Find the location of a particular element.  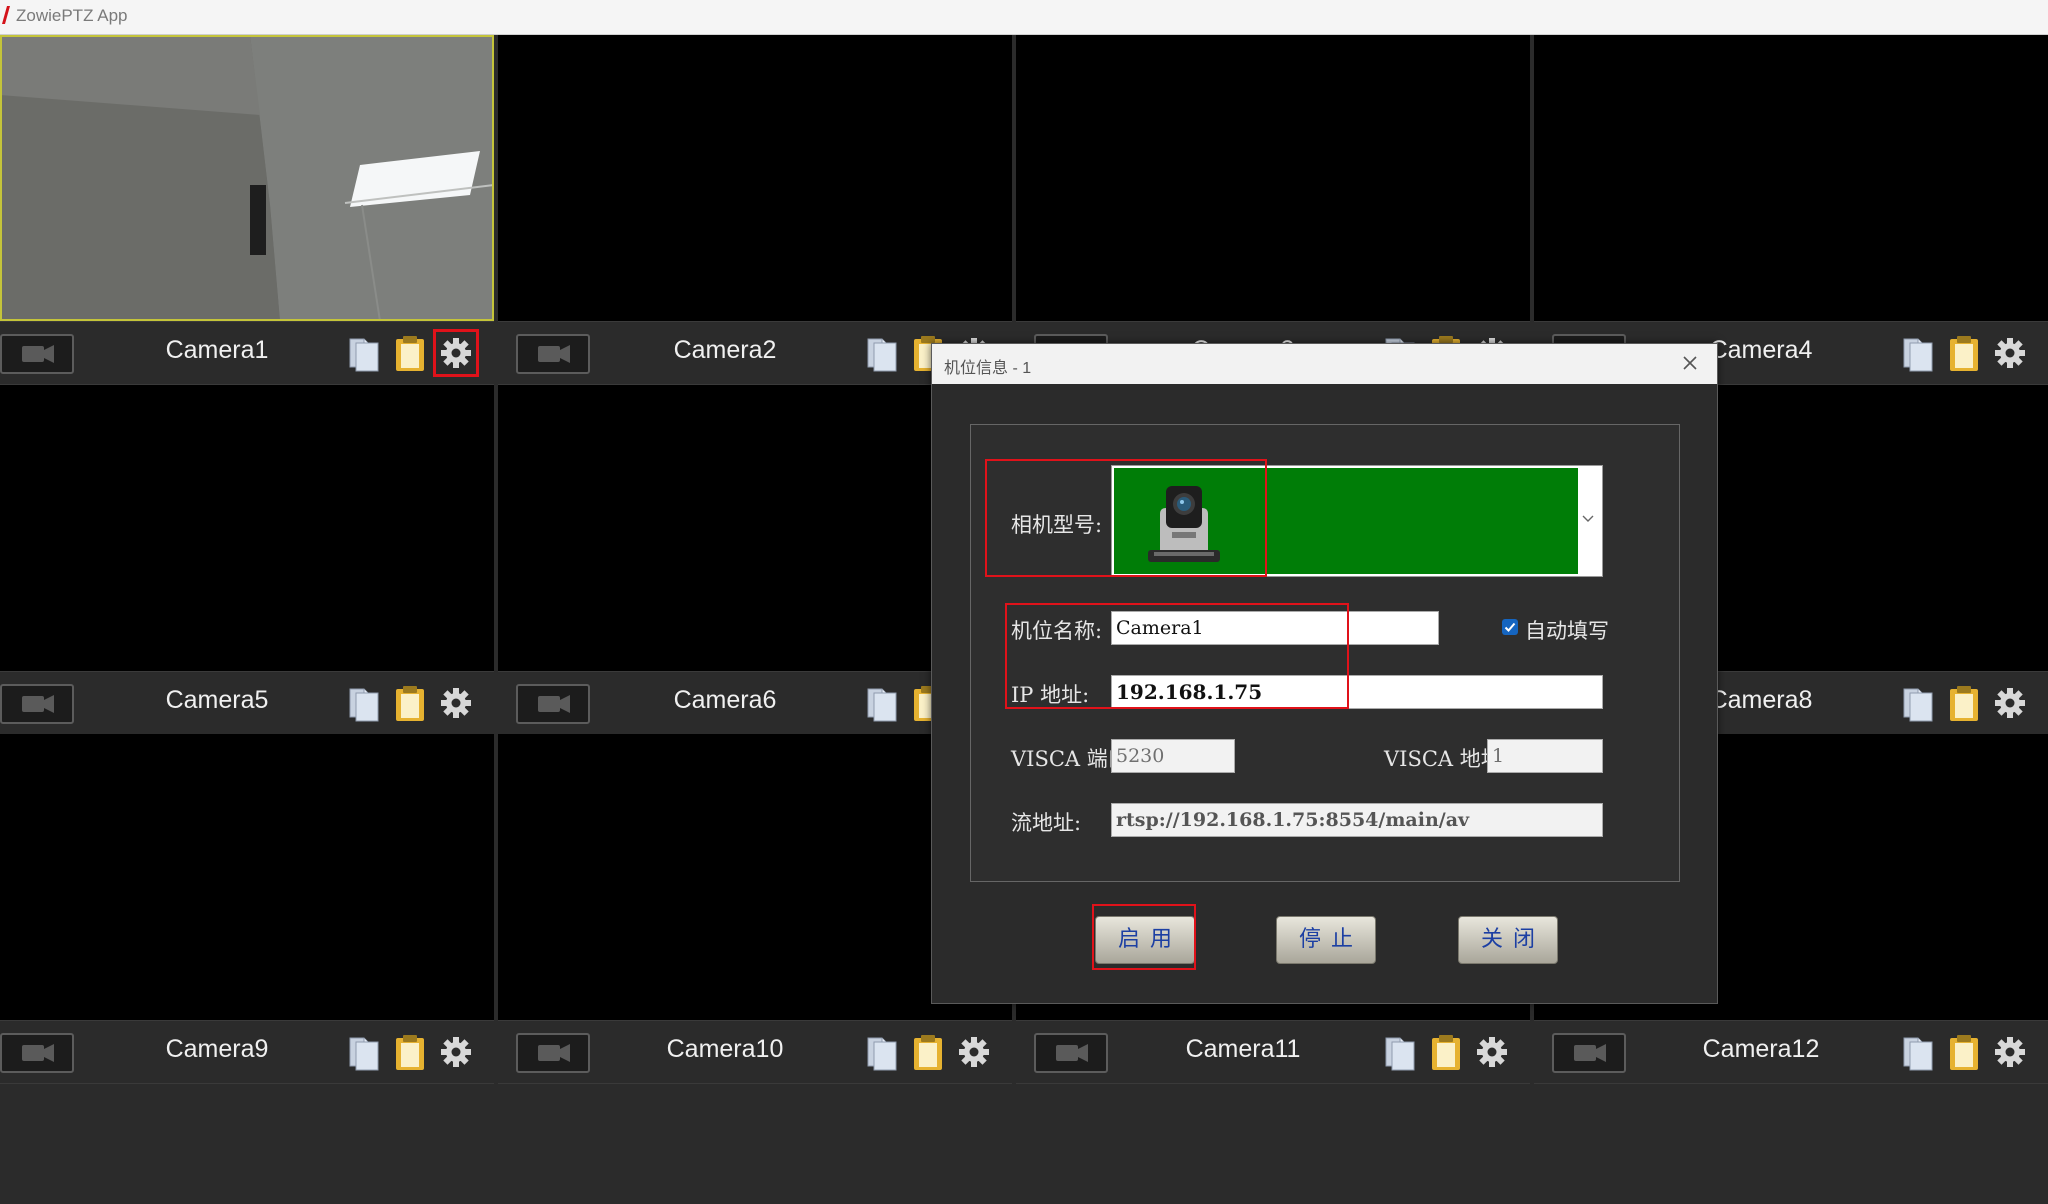

camera-label: Camera6 is located at coordinates (725, 700).